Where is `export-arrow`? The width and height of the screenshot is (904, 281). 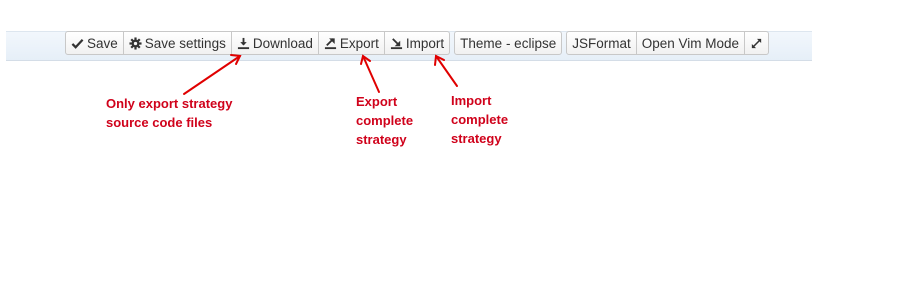
export-arrow is located at coordinates (370, 73).